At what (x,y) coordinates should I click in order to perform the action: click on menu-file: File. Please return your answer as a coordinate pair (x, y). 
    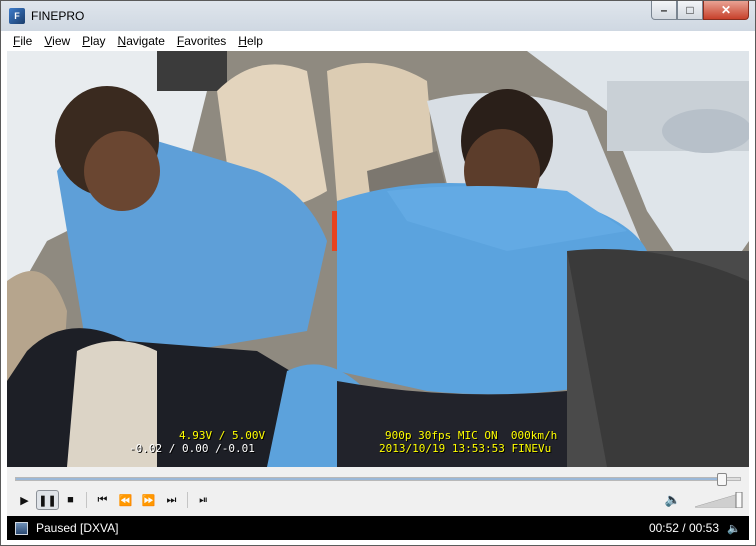
    Looking at the image, I should click on (22, 41).